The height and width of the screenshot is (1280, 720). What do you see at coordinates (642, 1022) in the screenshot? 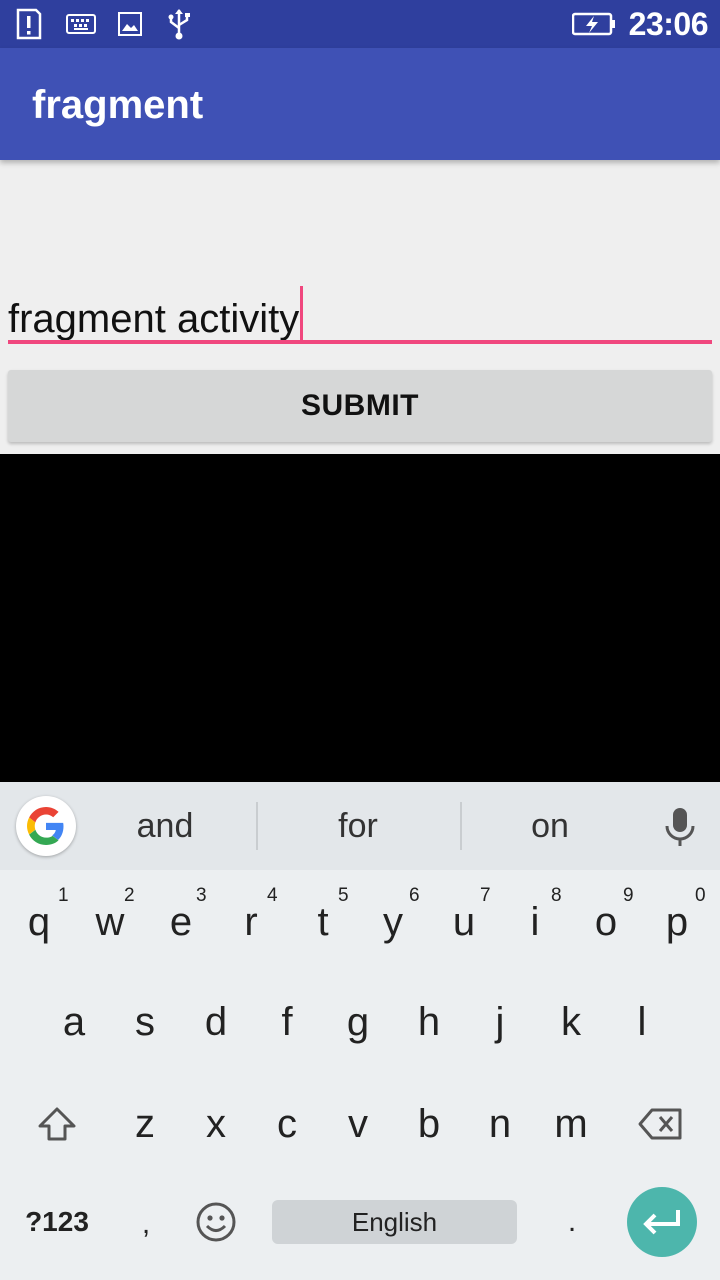
I see `key-l: l` at bounding box center [642, 1022].